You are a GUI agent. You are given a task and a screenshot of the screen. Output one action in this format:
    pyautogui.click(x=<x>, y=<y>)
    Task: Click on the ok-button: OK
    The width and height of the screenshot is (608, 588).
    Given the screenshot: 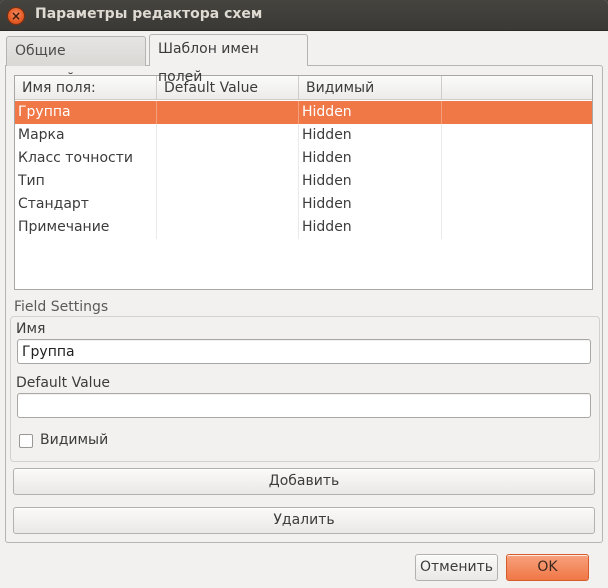 What is the action you would take?
    pyautogui.click(x=547, y=567)
    